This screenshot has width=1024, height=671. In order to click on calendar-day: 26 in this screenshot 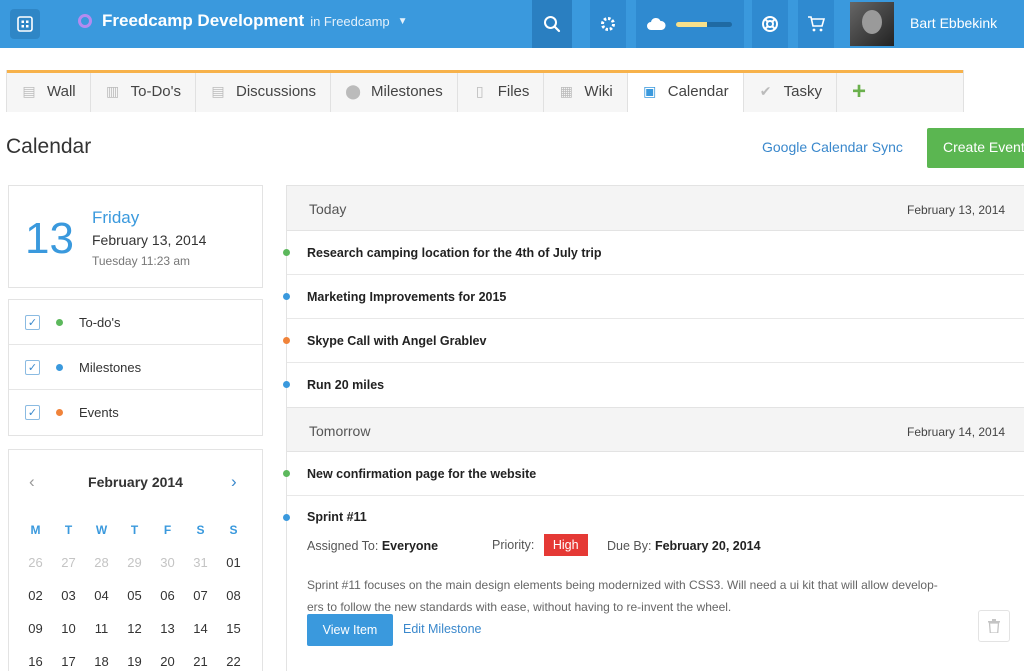, I will do `click(35, 562)`.